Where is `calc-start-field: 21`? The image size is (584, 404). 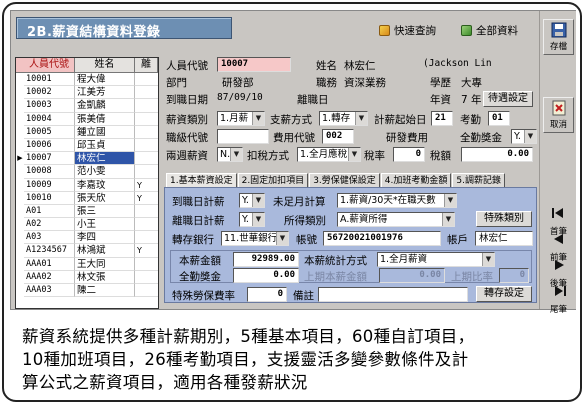 calc-start-field: 21 is located at coordinates (442, 118).